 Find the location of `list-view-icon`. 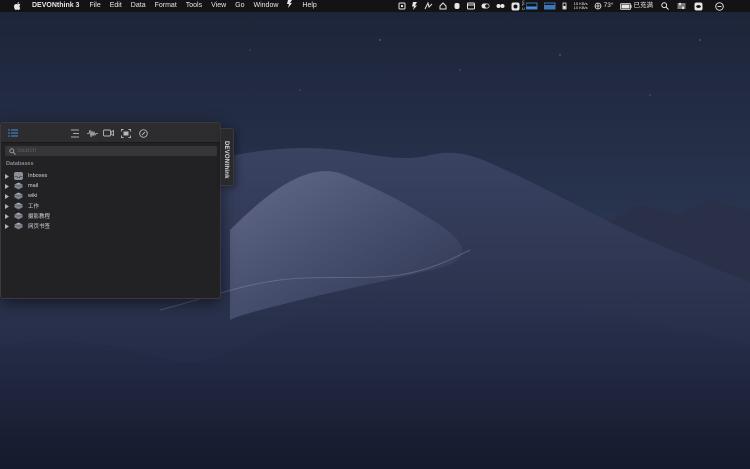

list-view-icon is located at coordinates (13, 133).